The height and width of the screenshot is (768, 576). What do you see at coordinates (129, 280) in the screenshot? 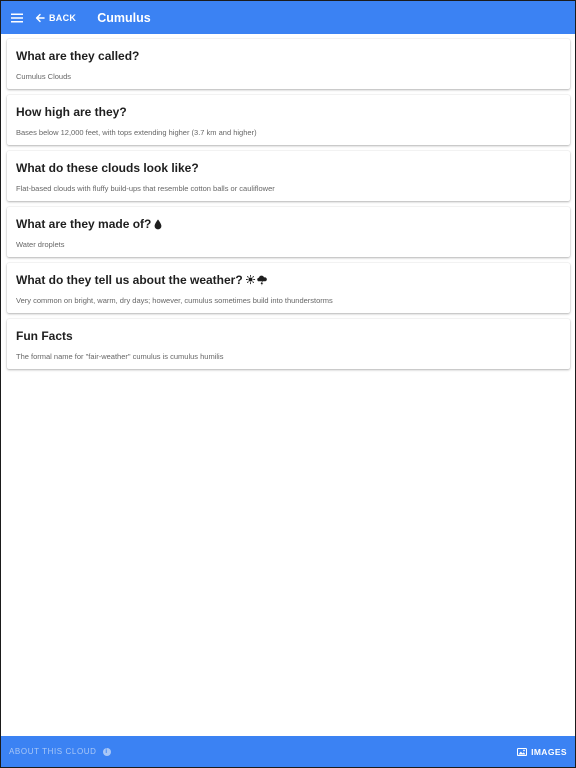
I see `card-title-text: What do they tell us about the weather?` at bounding box center [129, 280].